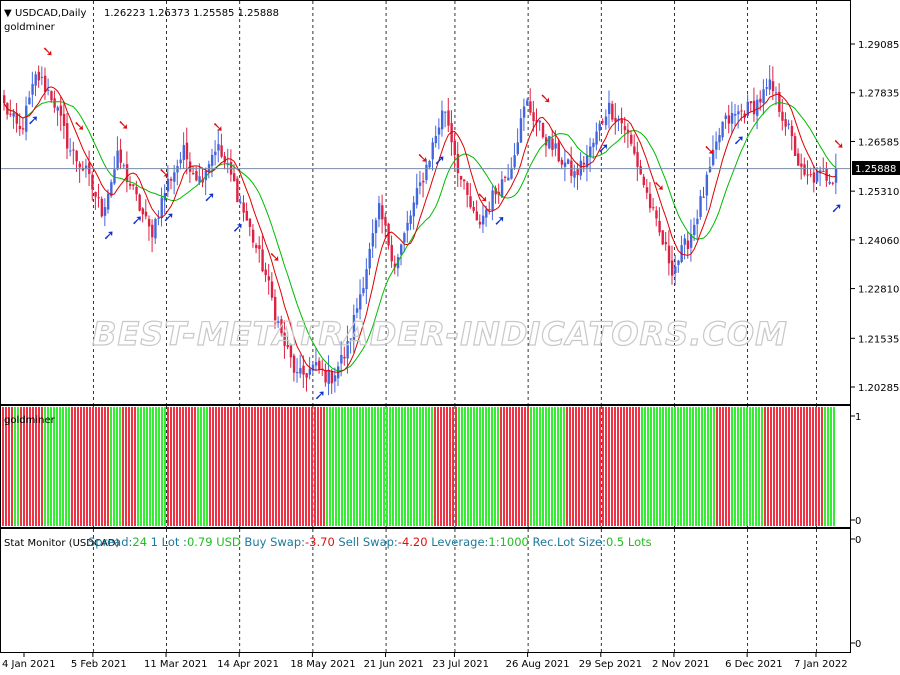 Image resolution: width=900 pixels, height=675 pixels. Describe the element at coordinates (878, 339) in the screenshot. I see `price-tick-label: 1.21535` at that location.